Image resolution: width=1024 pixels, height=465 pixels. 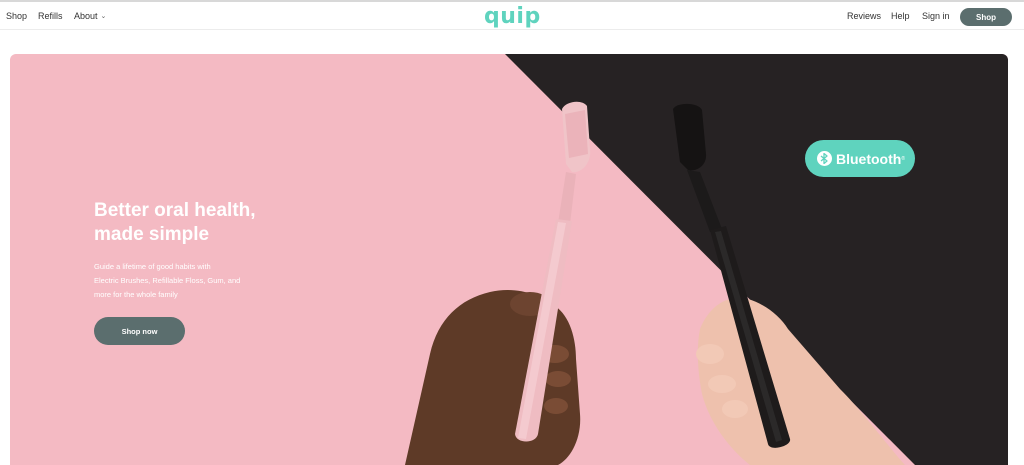 I want to click on nav-link-refills: Refills, so click(x=50, y=16).